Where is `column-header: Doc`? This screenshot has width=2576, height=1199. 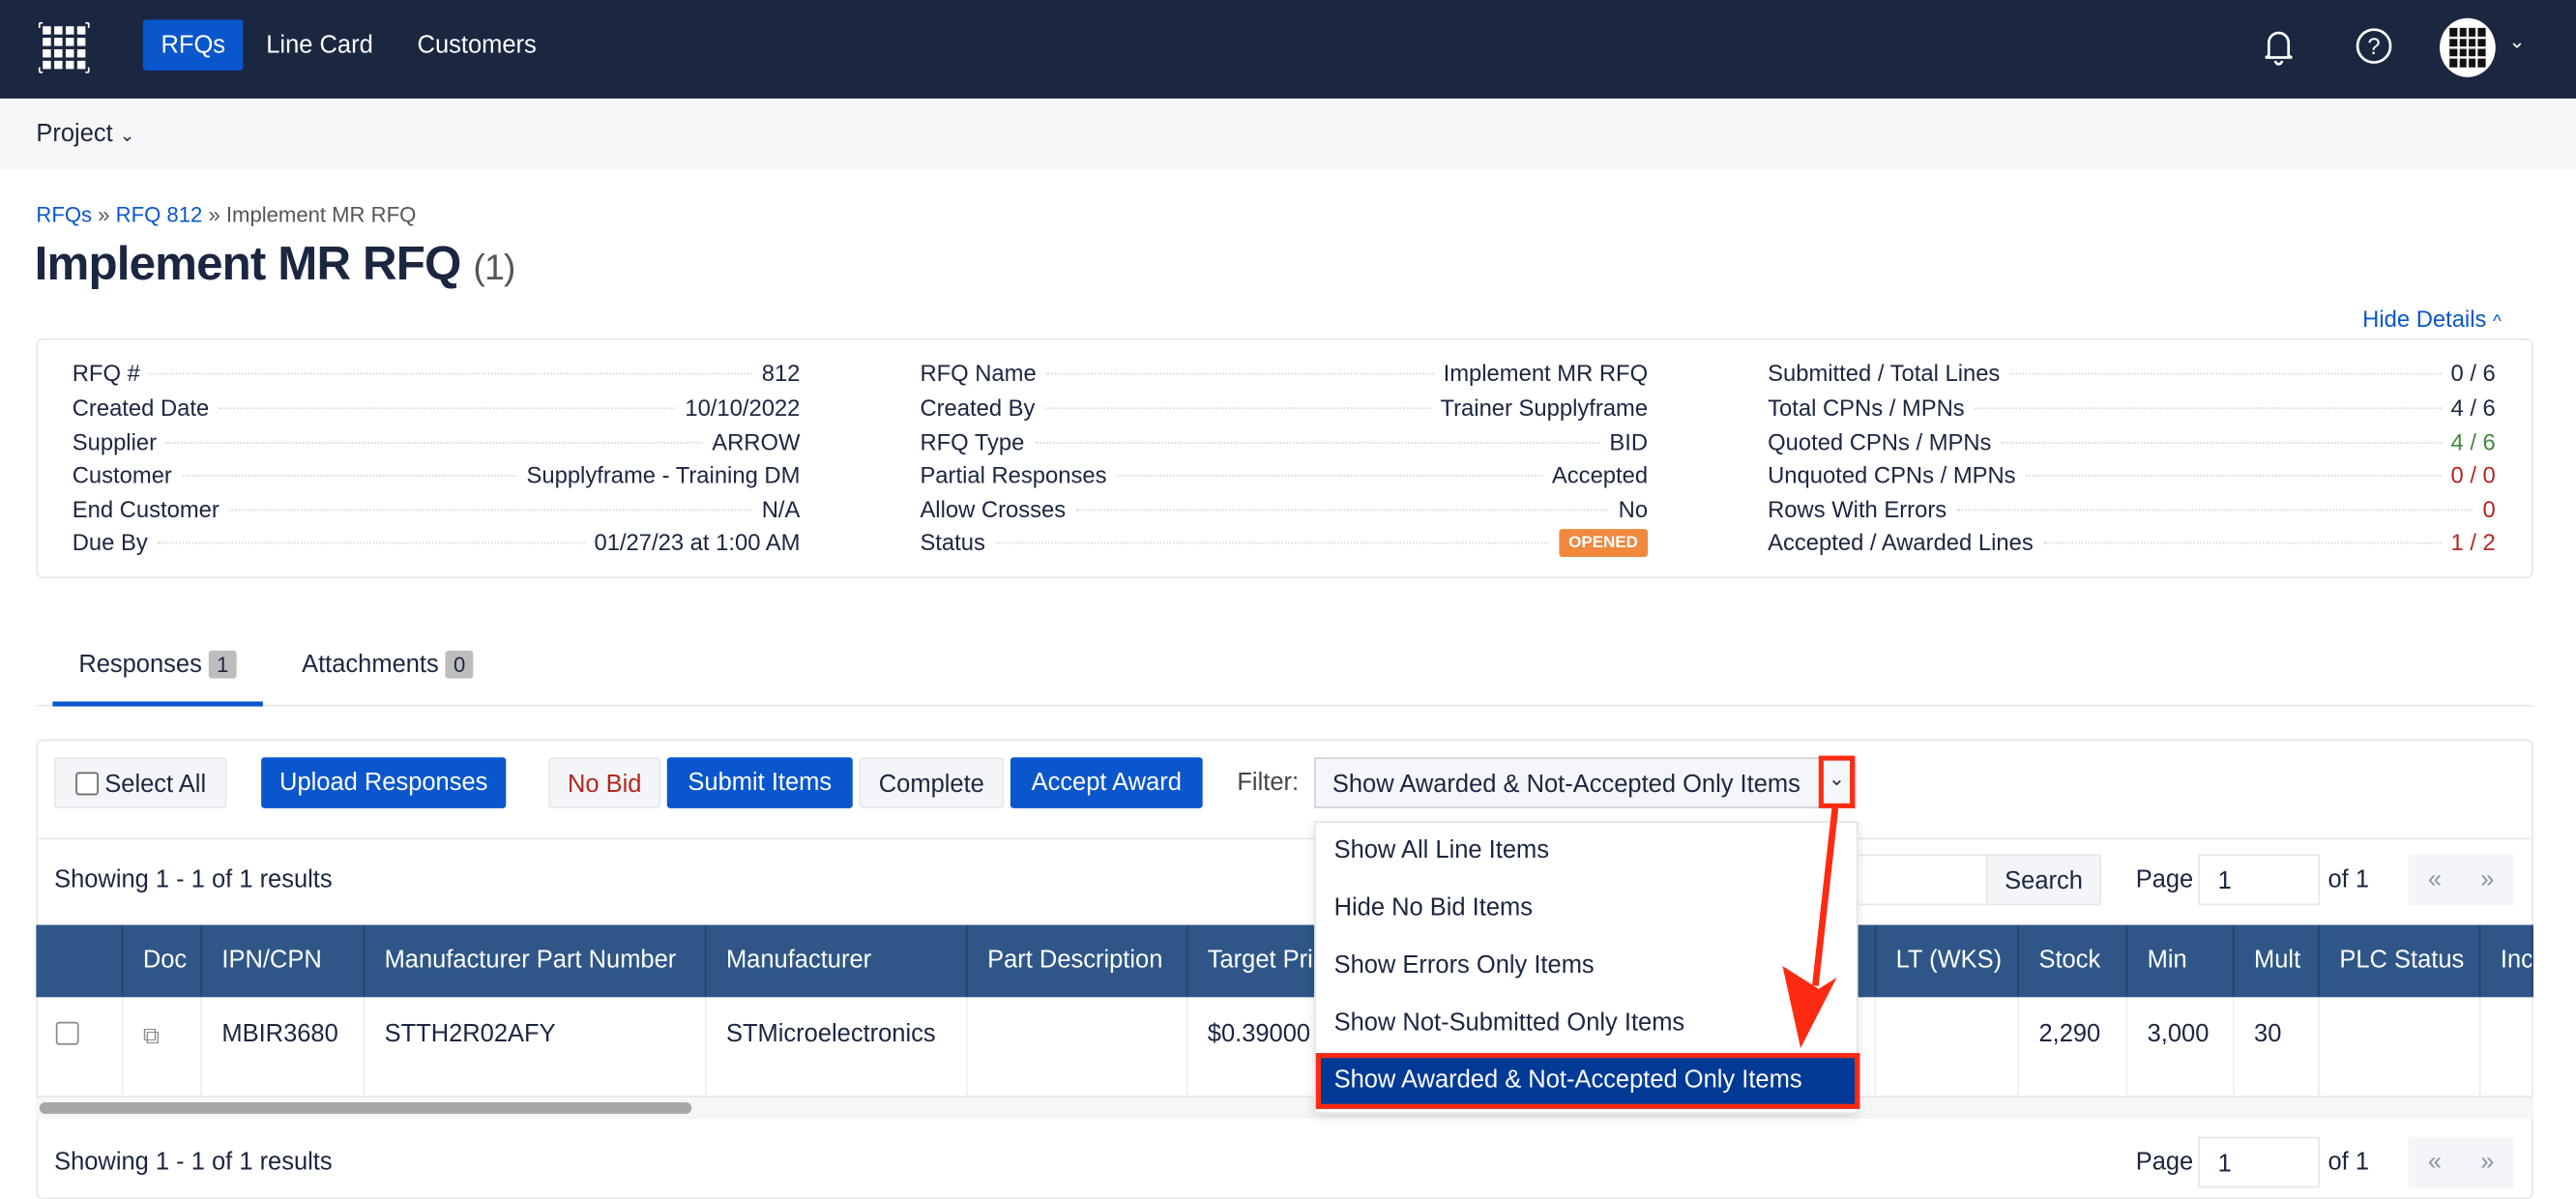 column-header: Doc is located at coordinates (162, 961).